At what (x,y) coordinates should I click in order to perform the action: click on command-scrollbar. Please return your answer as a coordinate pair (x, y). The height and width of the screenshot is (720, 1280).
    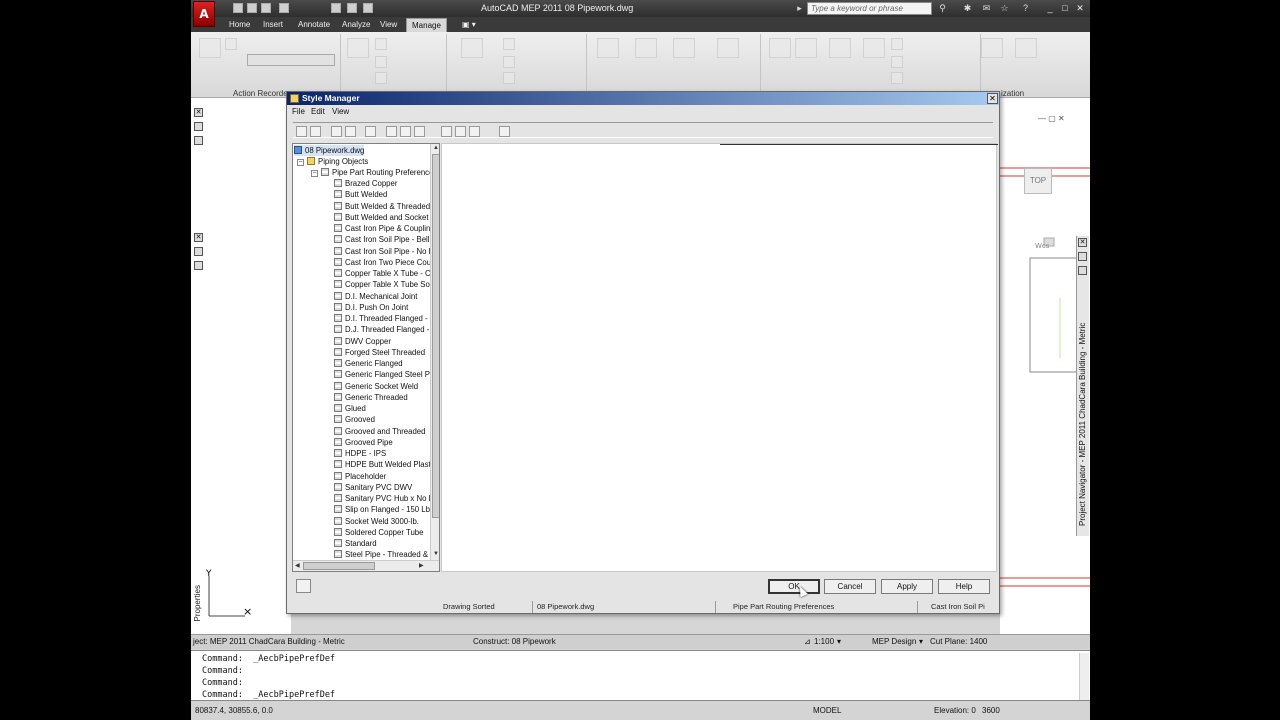
    Looking at the image, I should click on (1084, 676).